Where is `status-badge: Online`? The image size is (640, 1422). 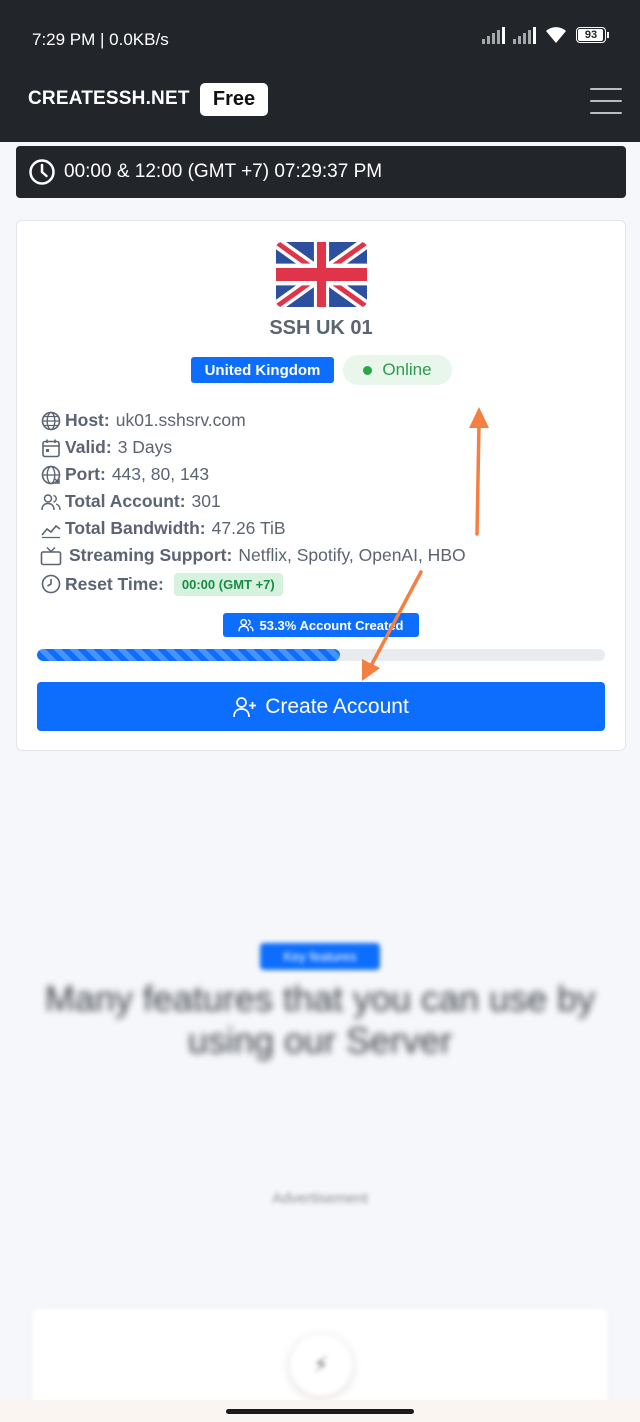
status-badge: Online is located at coordinates (397, 370).